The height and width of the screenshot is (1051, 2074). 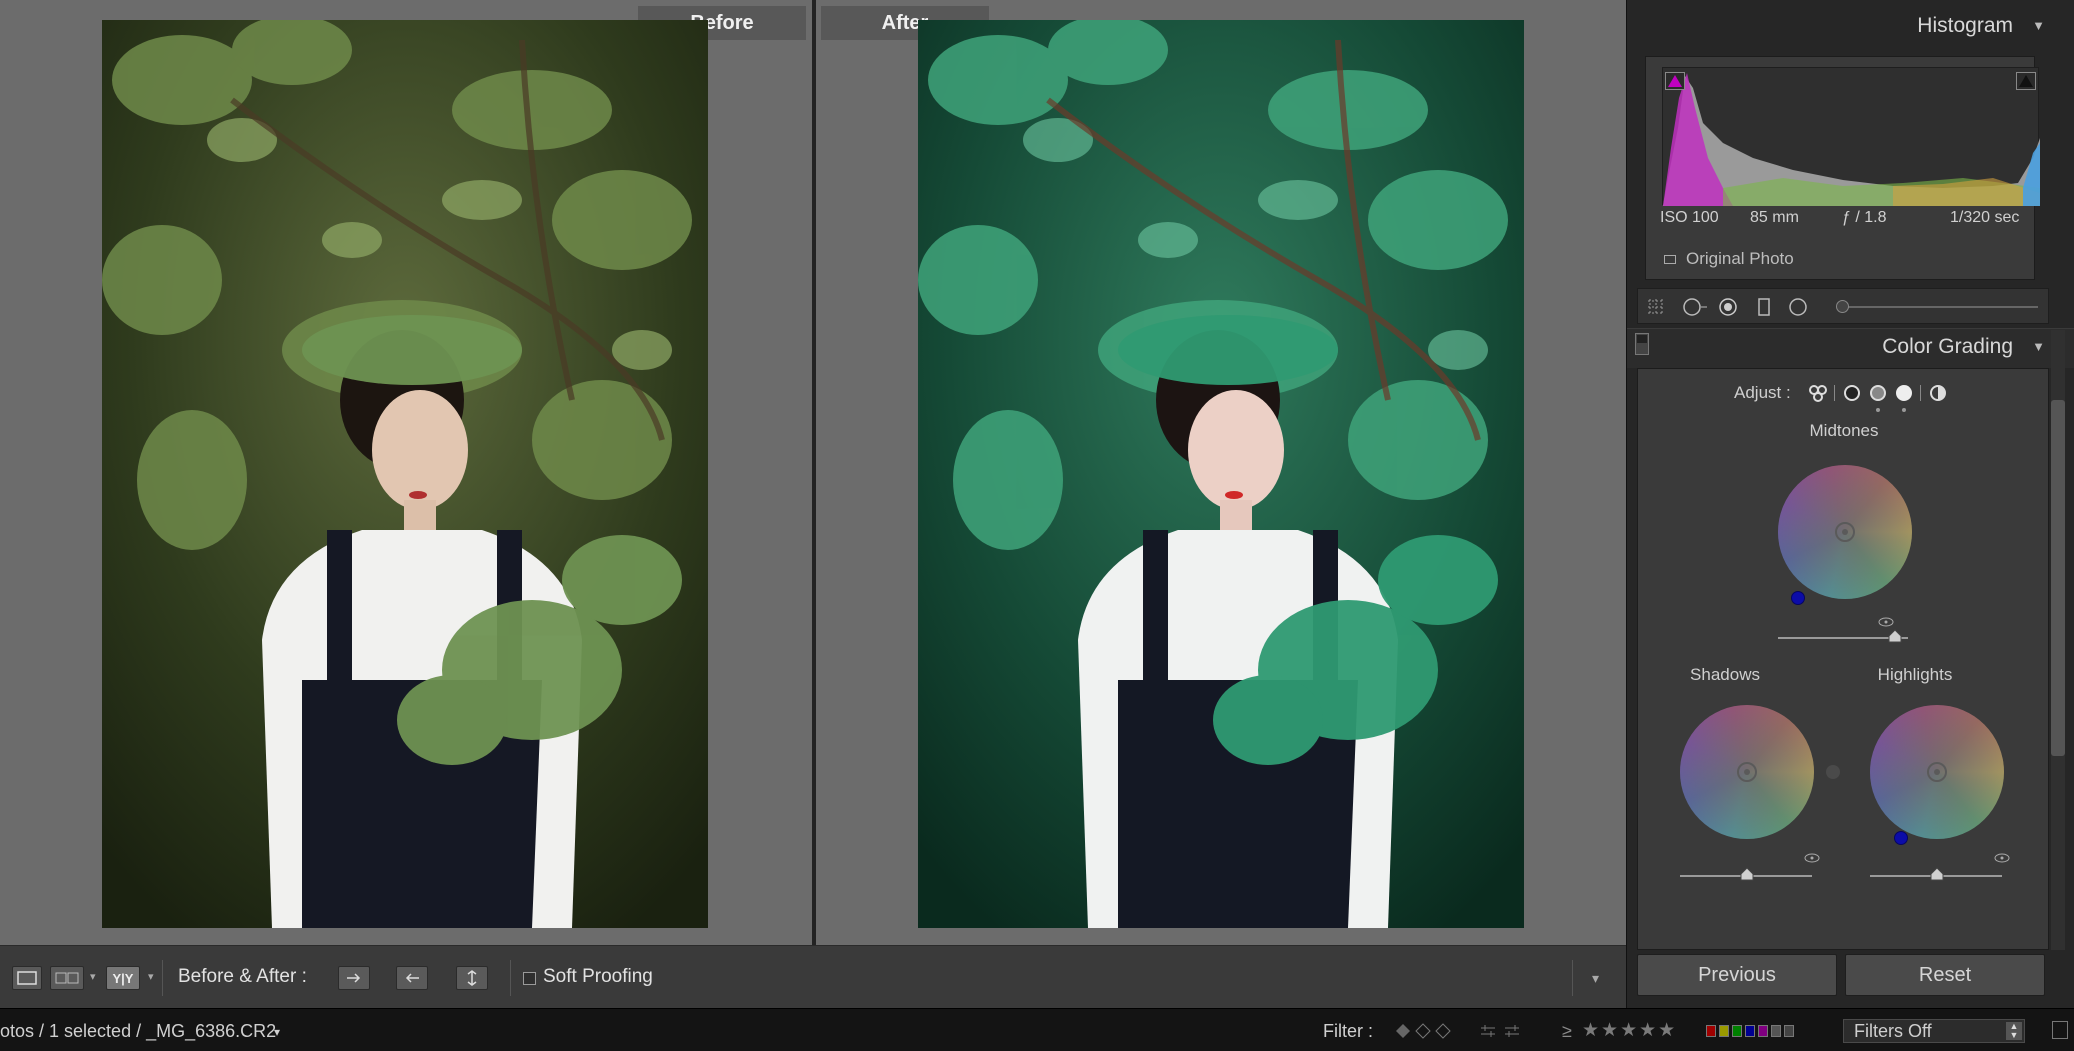 I want to click on midtones-handle, so click(x=1798, y=598).